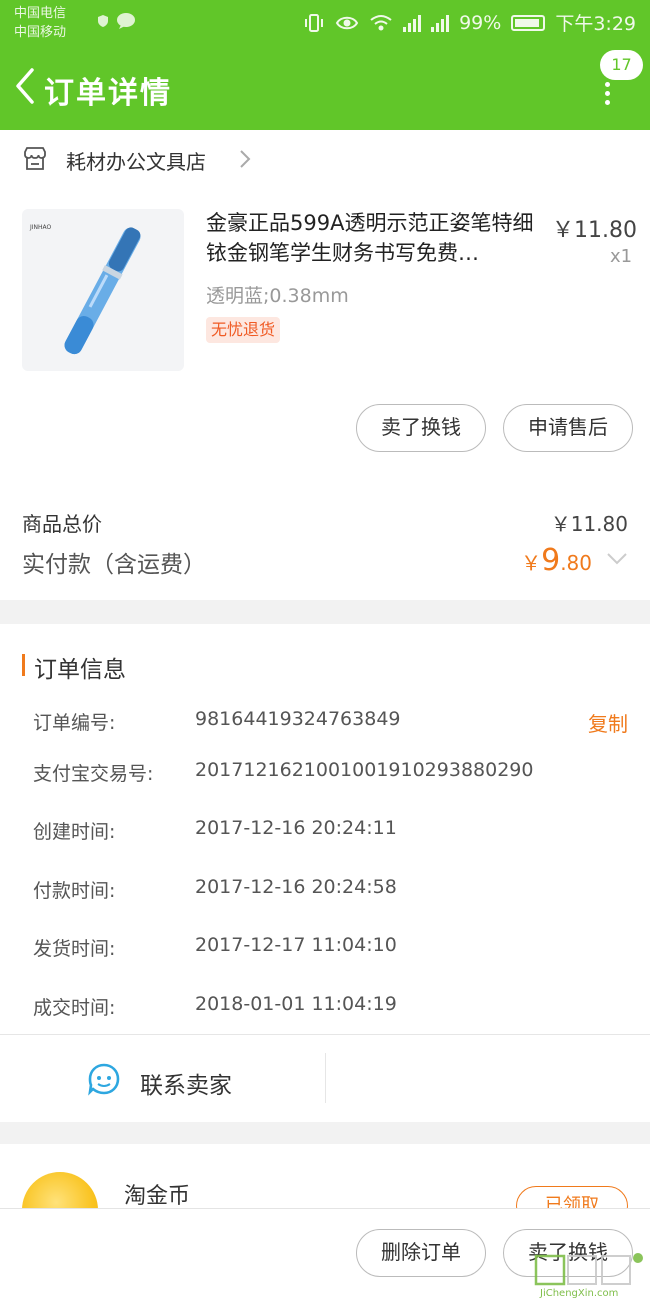  I want to click on section-accent-bar, so click(23, 665).